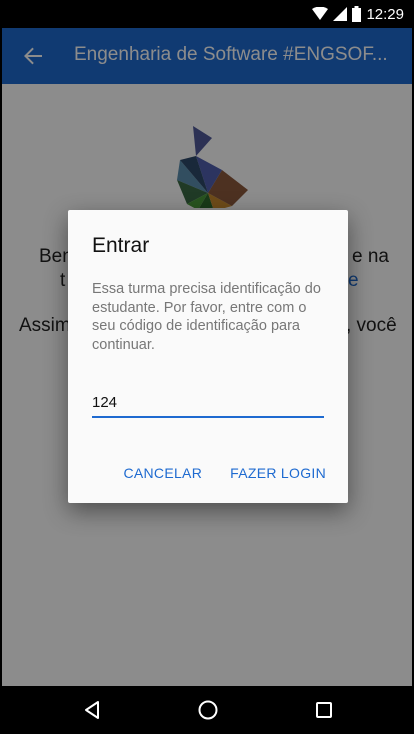  Describe the element at coordinates (320, 13) in the screenshot. I see `wifi-icon` at that location.